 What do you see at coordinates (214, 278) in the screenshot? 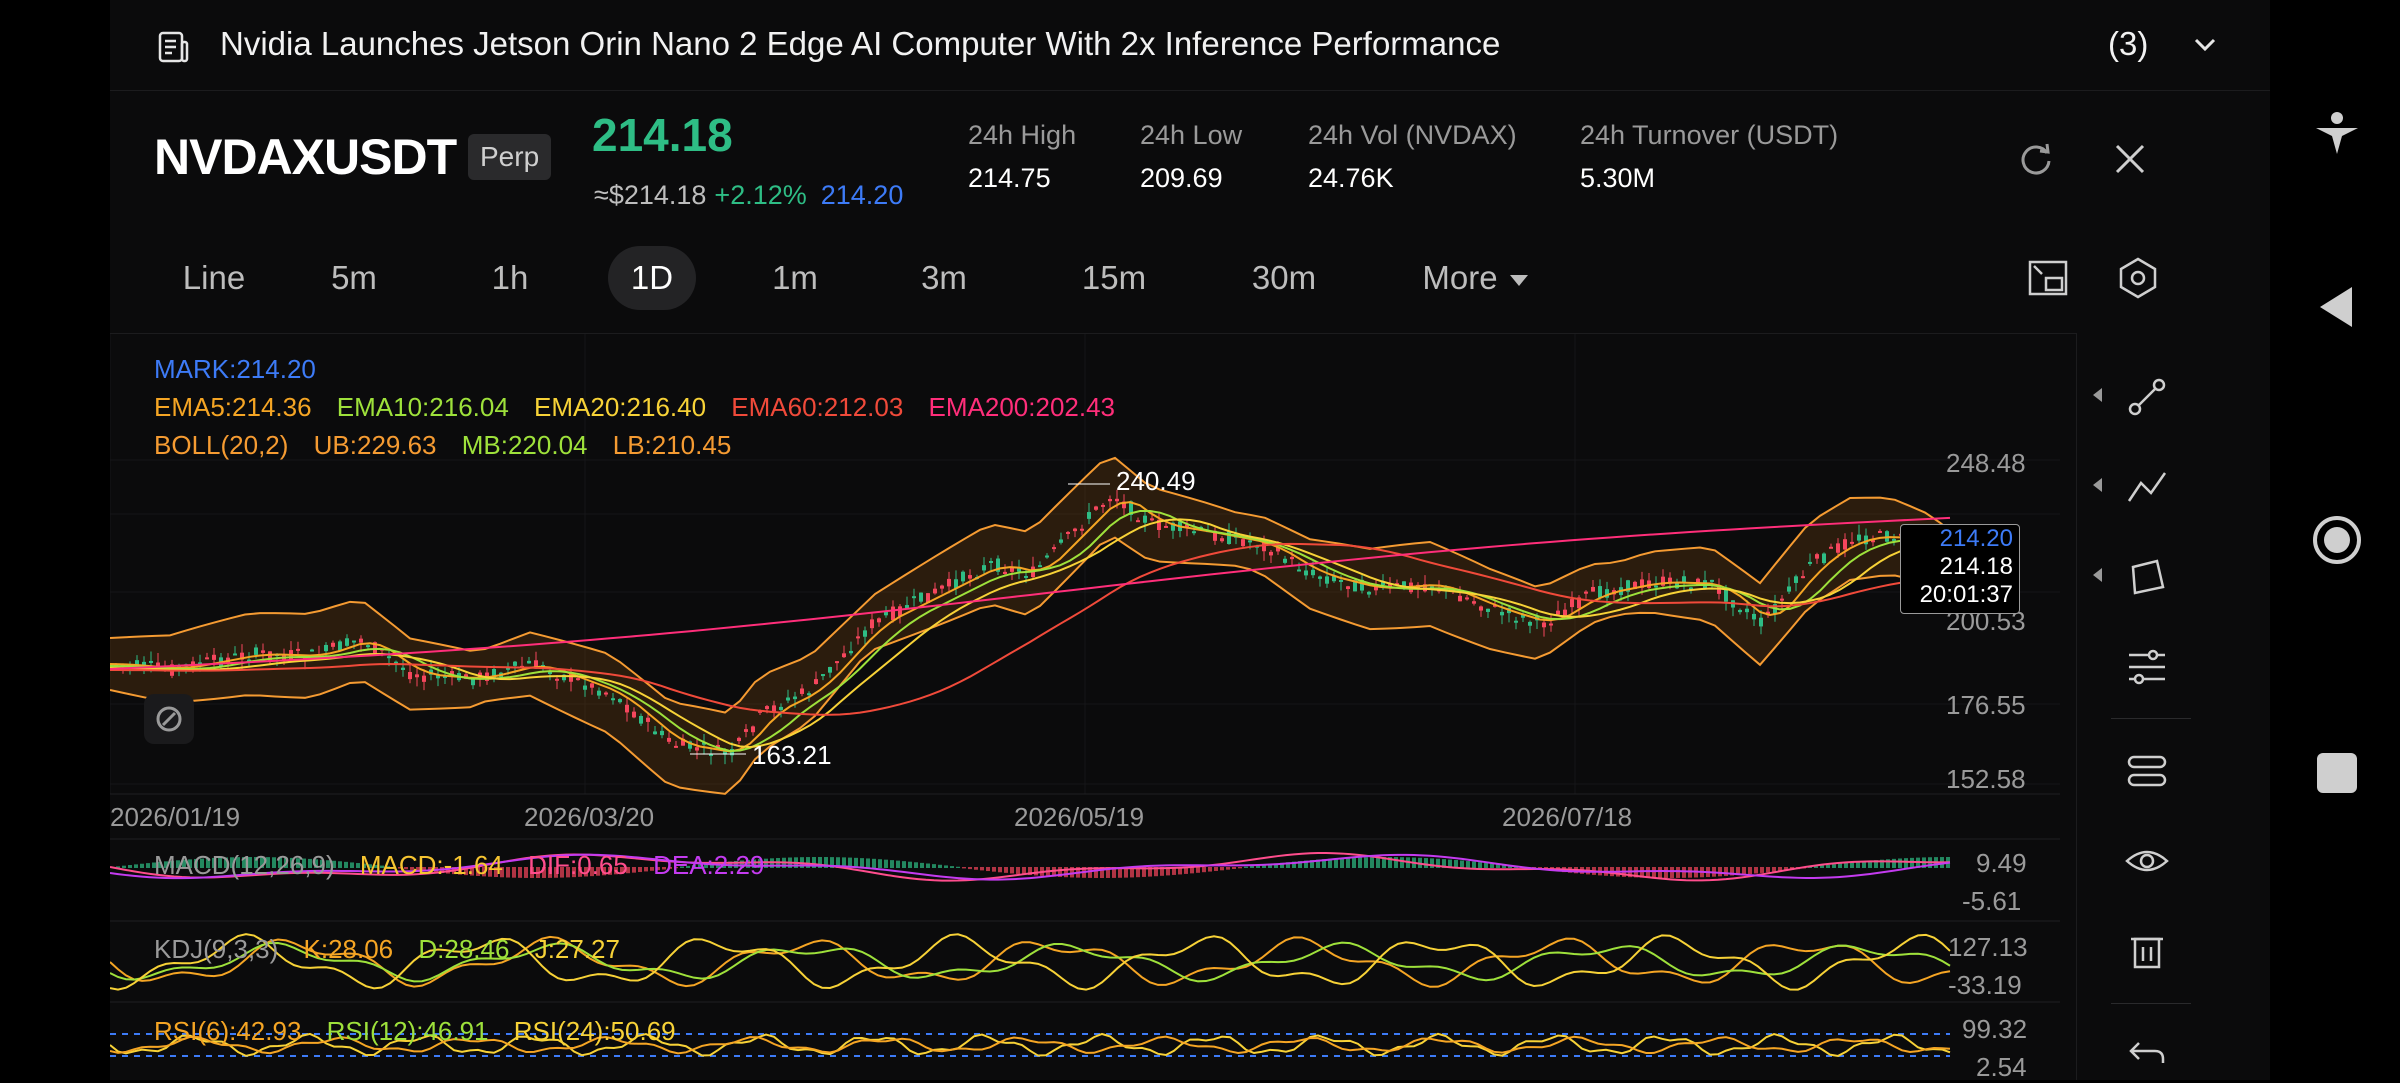
I see `tab-line: Line` at bounding box center [214, 278].